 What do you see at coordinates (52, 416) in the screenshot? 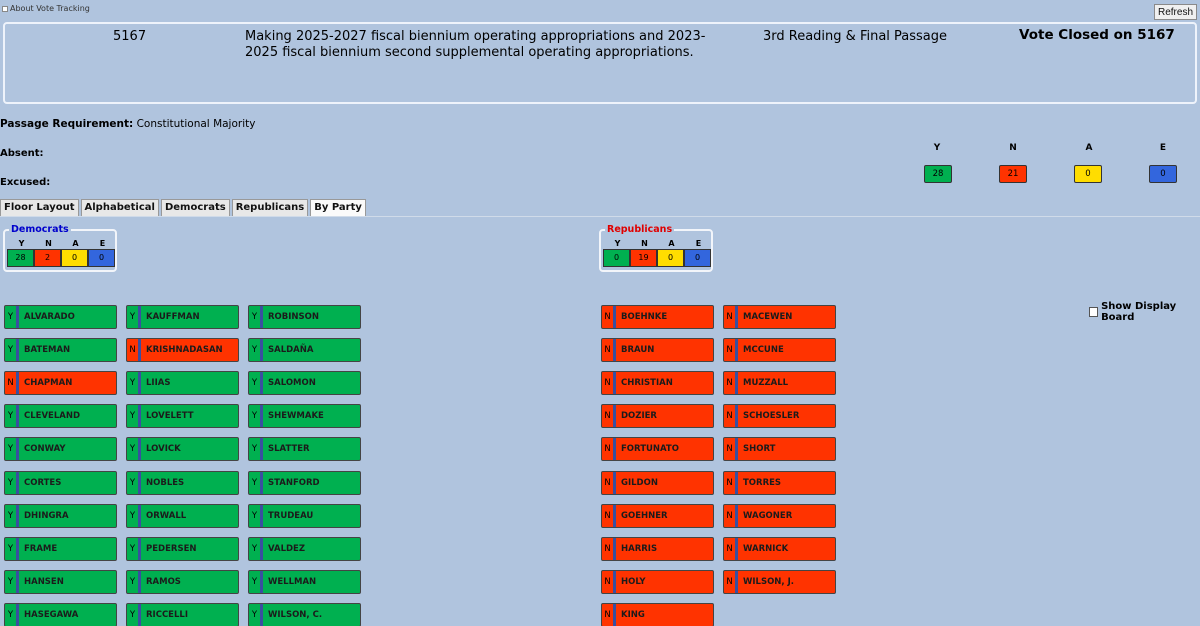
I see `member-name: CLEVELAND` at bounding box center [52, 416].